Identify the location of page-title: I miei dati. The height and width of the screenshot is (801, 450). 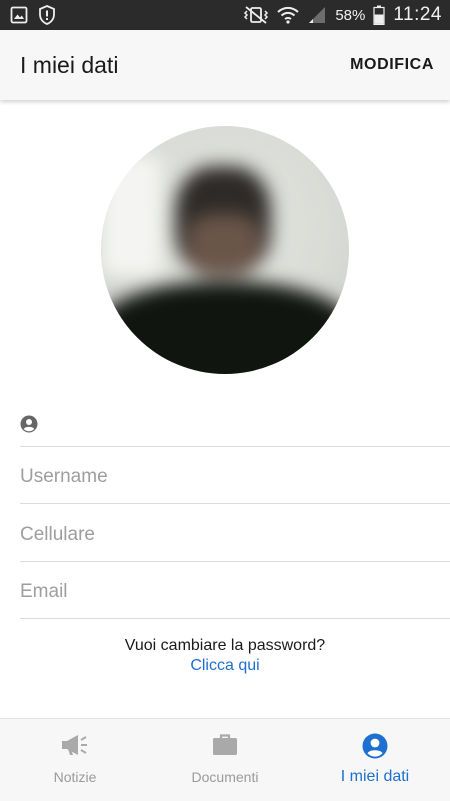
(69, 64).